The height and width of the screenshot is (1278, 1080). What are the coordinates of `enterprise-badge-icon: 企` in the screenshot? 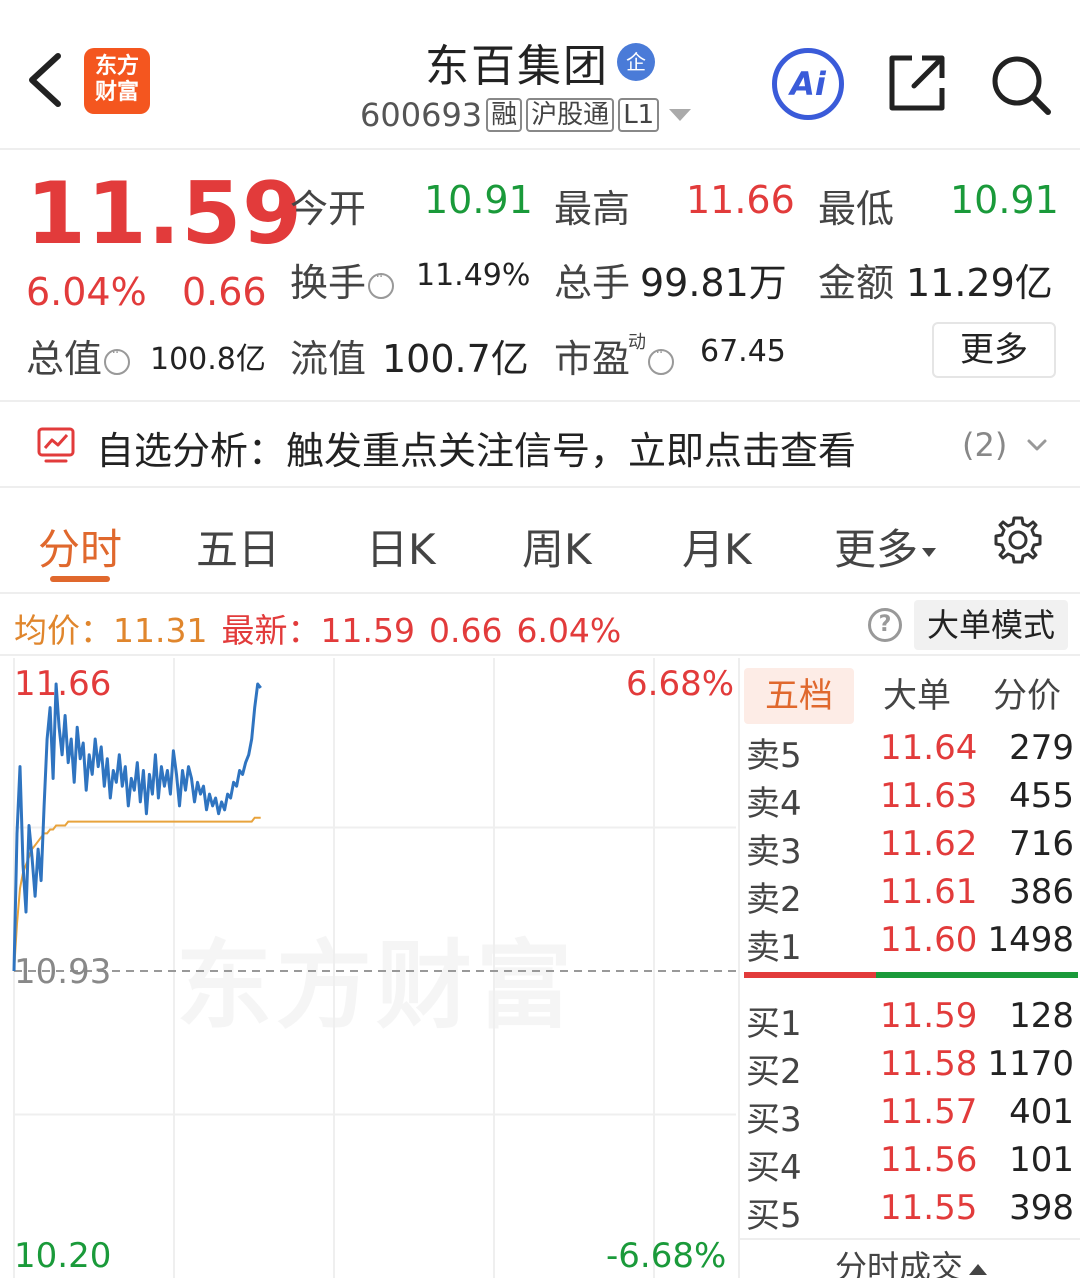 It's located at (636, 62).